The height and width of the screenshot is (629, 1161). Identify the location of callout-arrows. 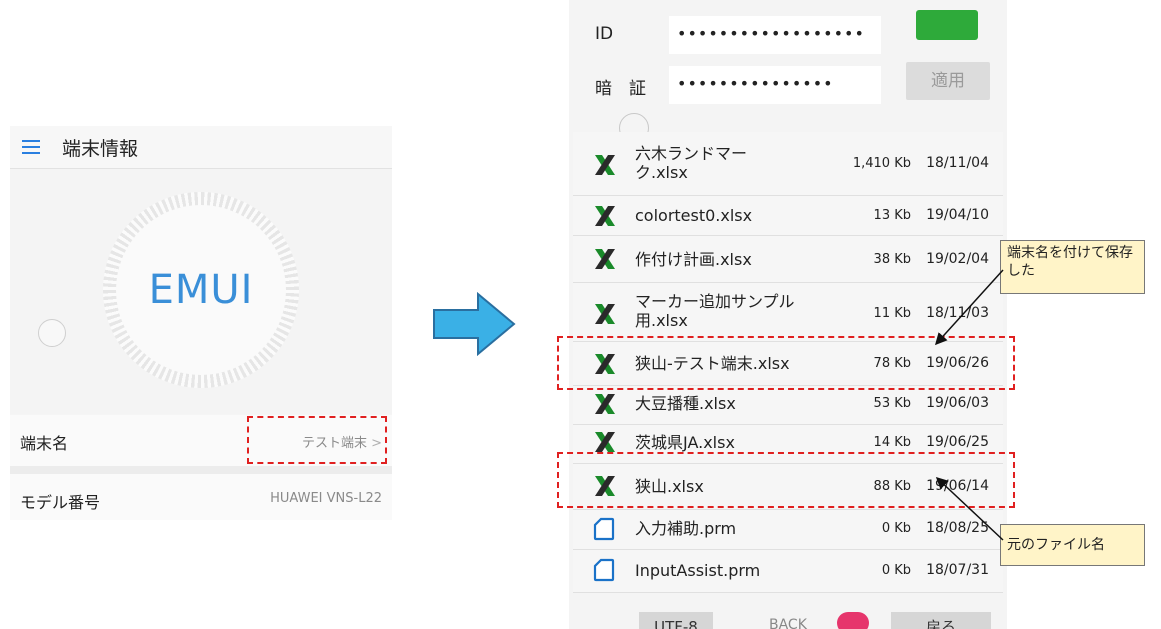
(969, 405).